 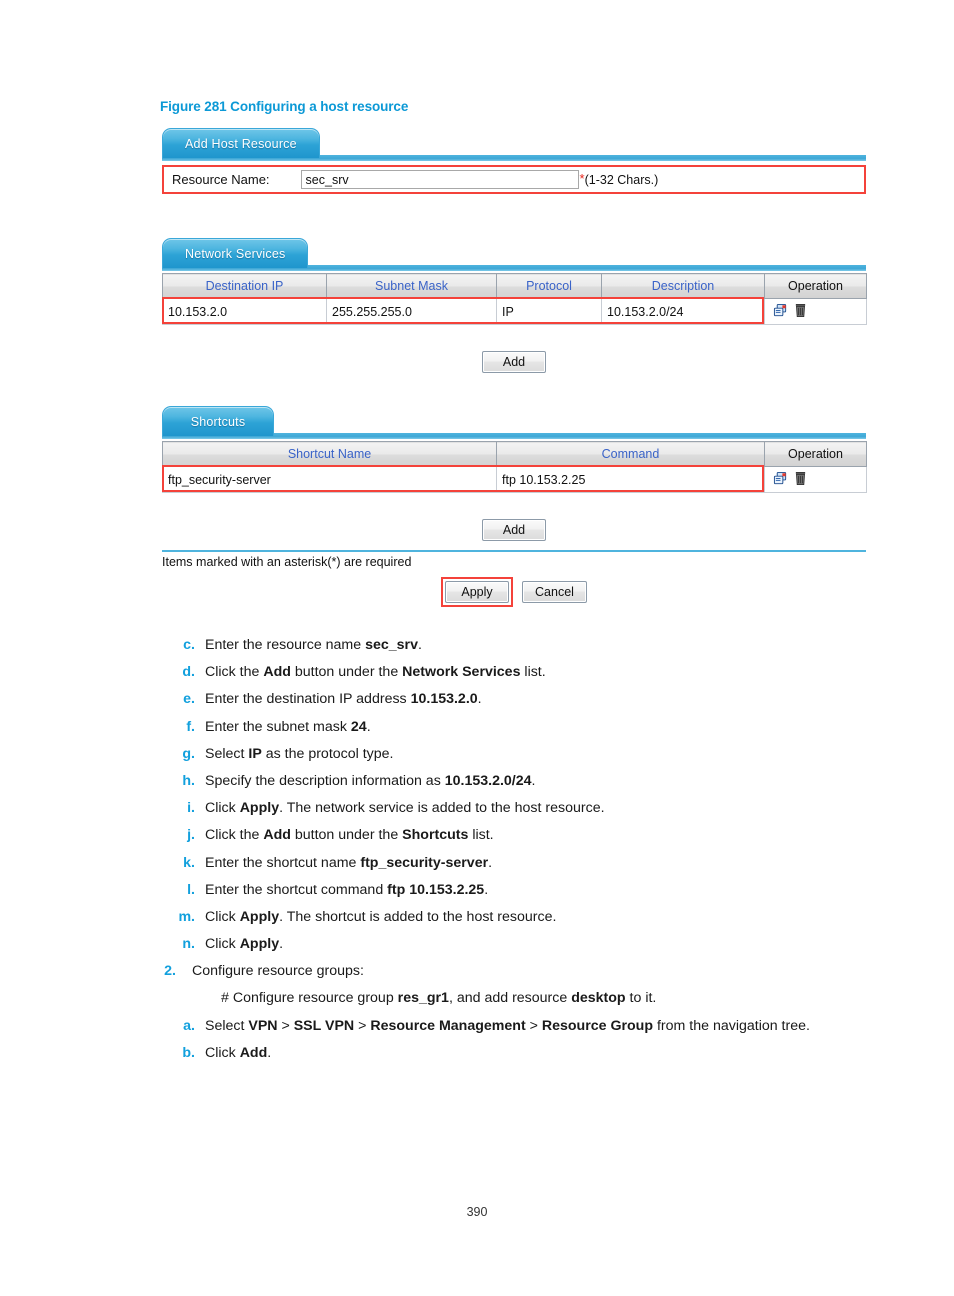 What do you see at coordinates (189, 1025) in the screenshot?
I see `list-marker: a.` at bounding box center [189, 1025].